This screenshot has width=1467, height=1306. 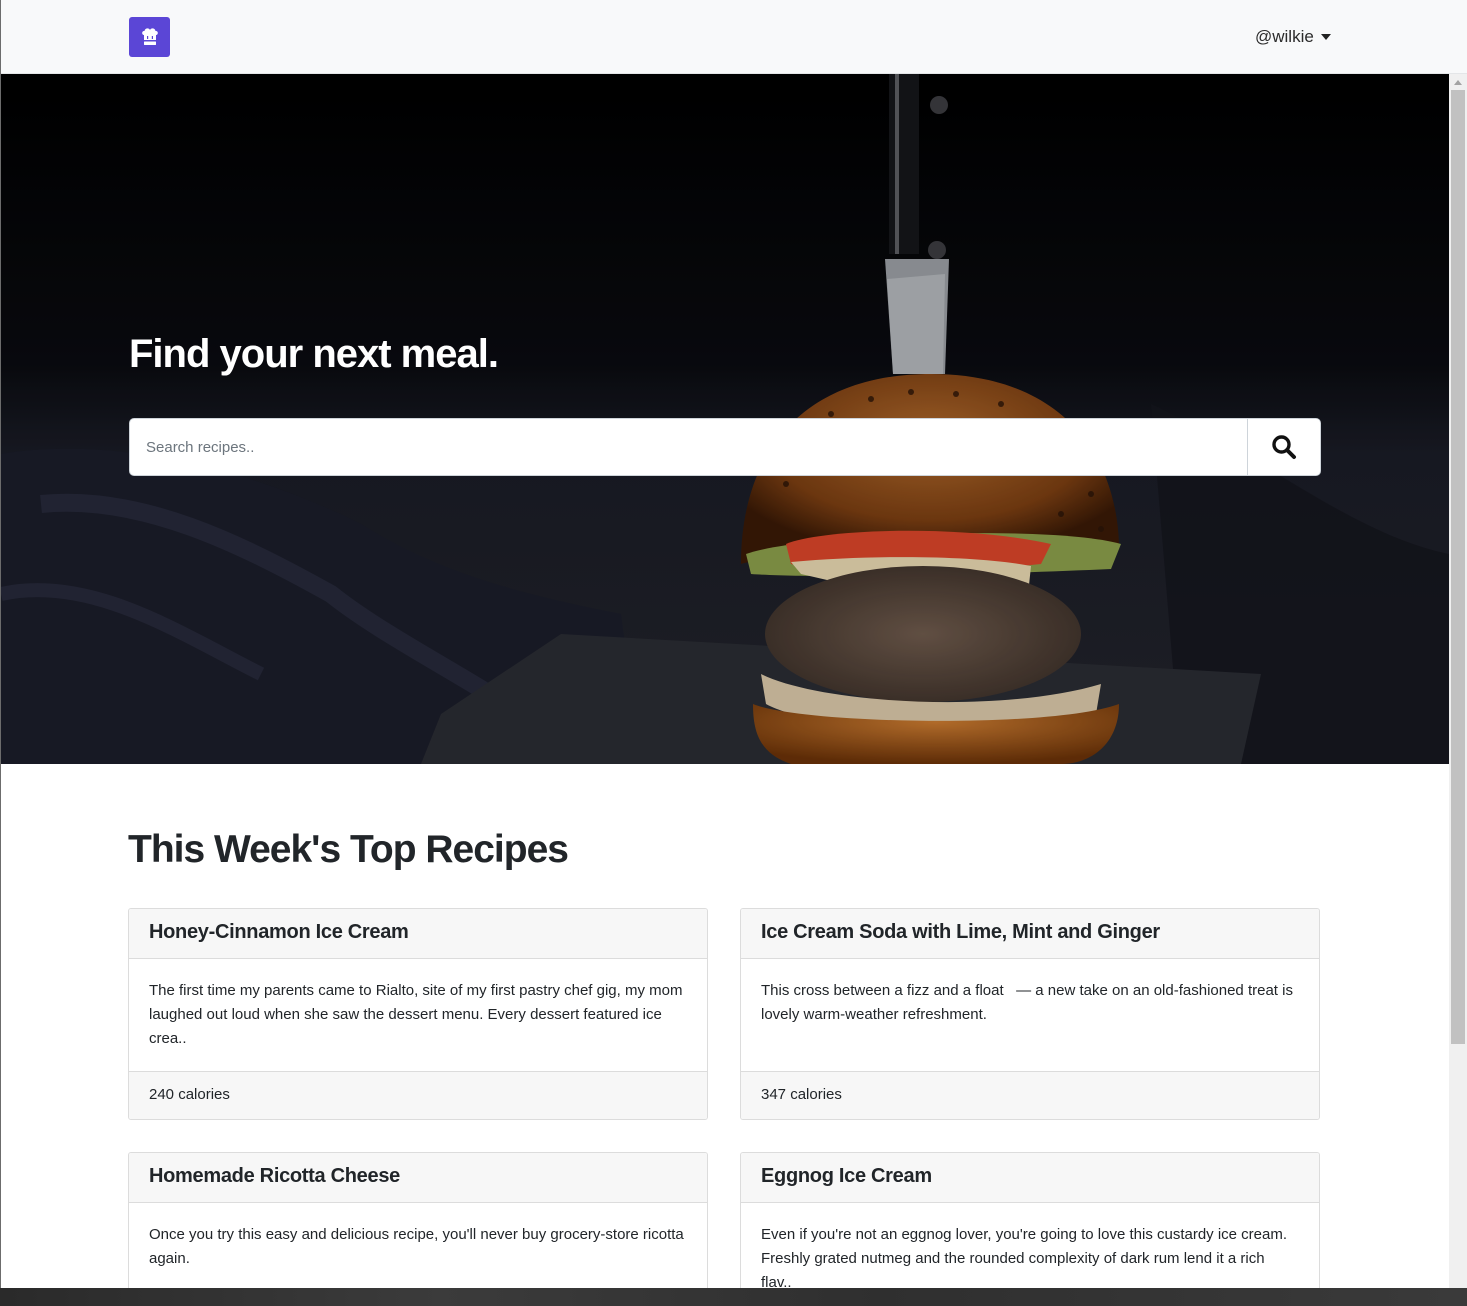 I want to click on scrollbar-thumb, so click(x=1458, y=567).